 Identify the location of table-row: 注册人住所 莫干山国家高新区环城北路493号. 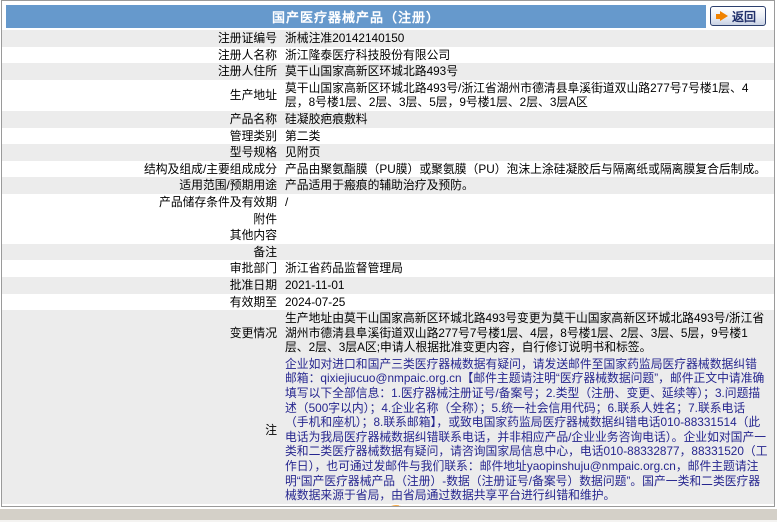
(388, 71).